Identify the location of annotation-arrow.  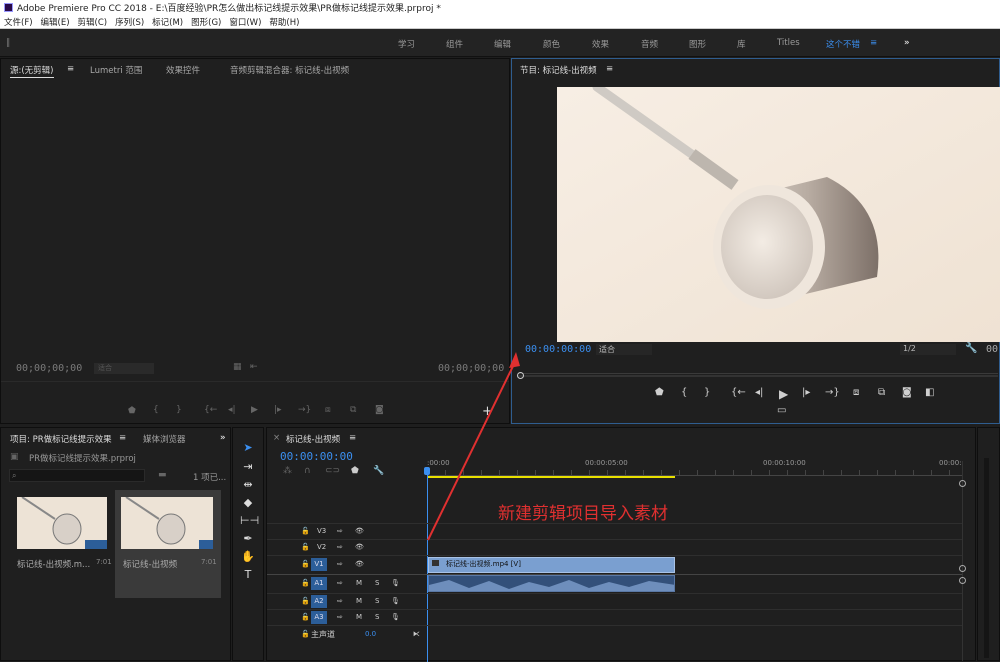
(473, 446).